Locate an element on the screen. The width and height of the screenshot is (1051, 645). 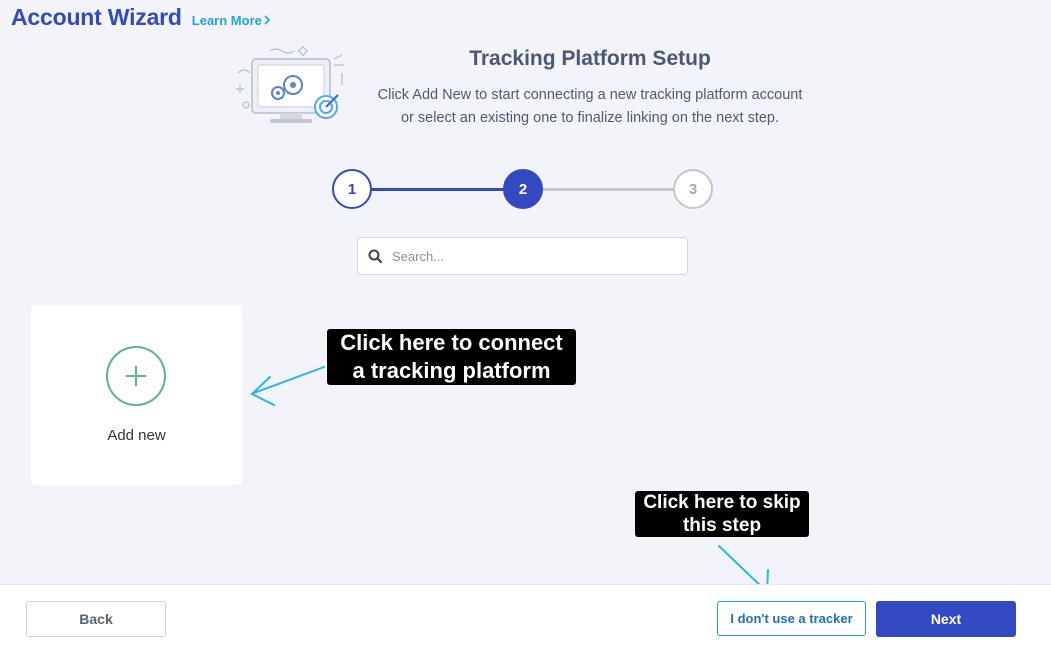
add-new-card: Add new is located at coordinates (136, 395).